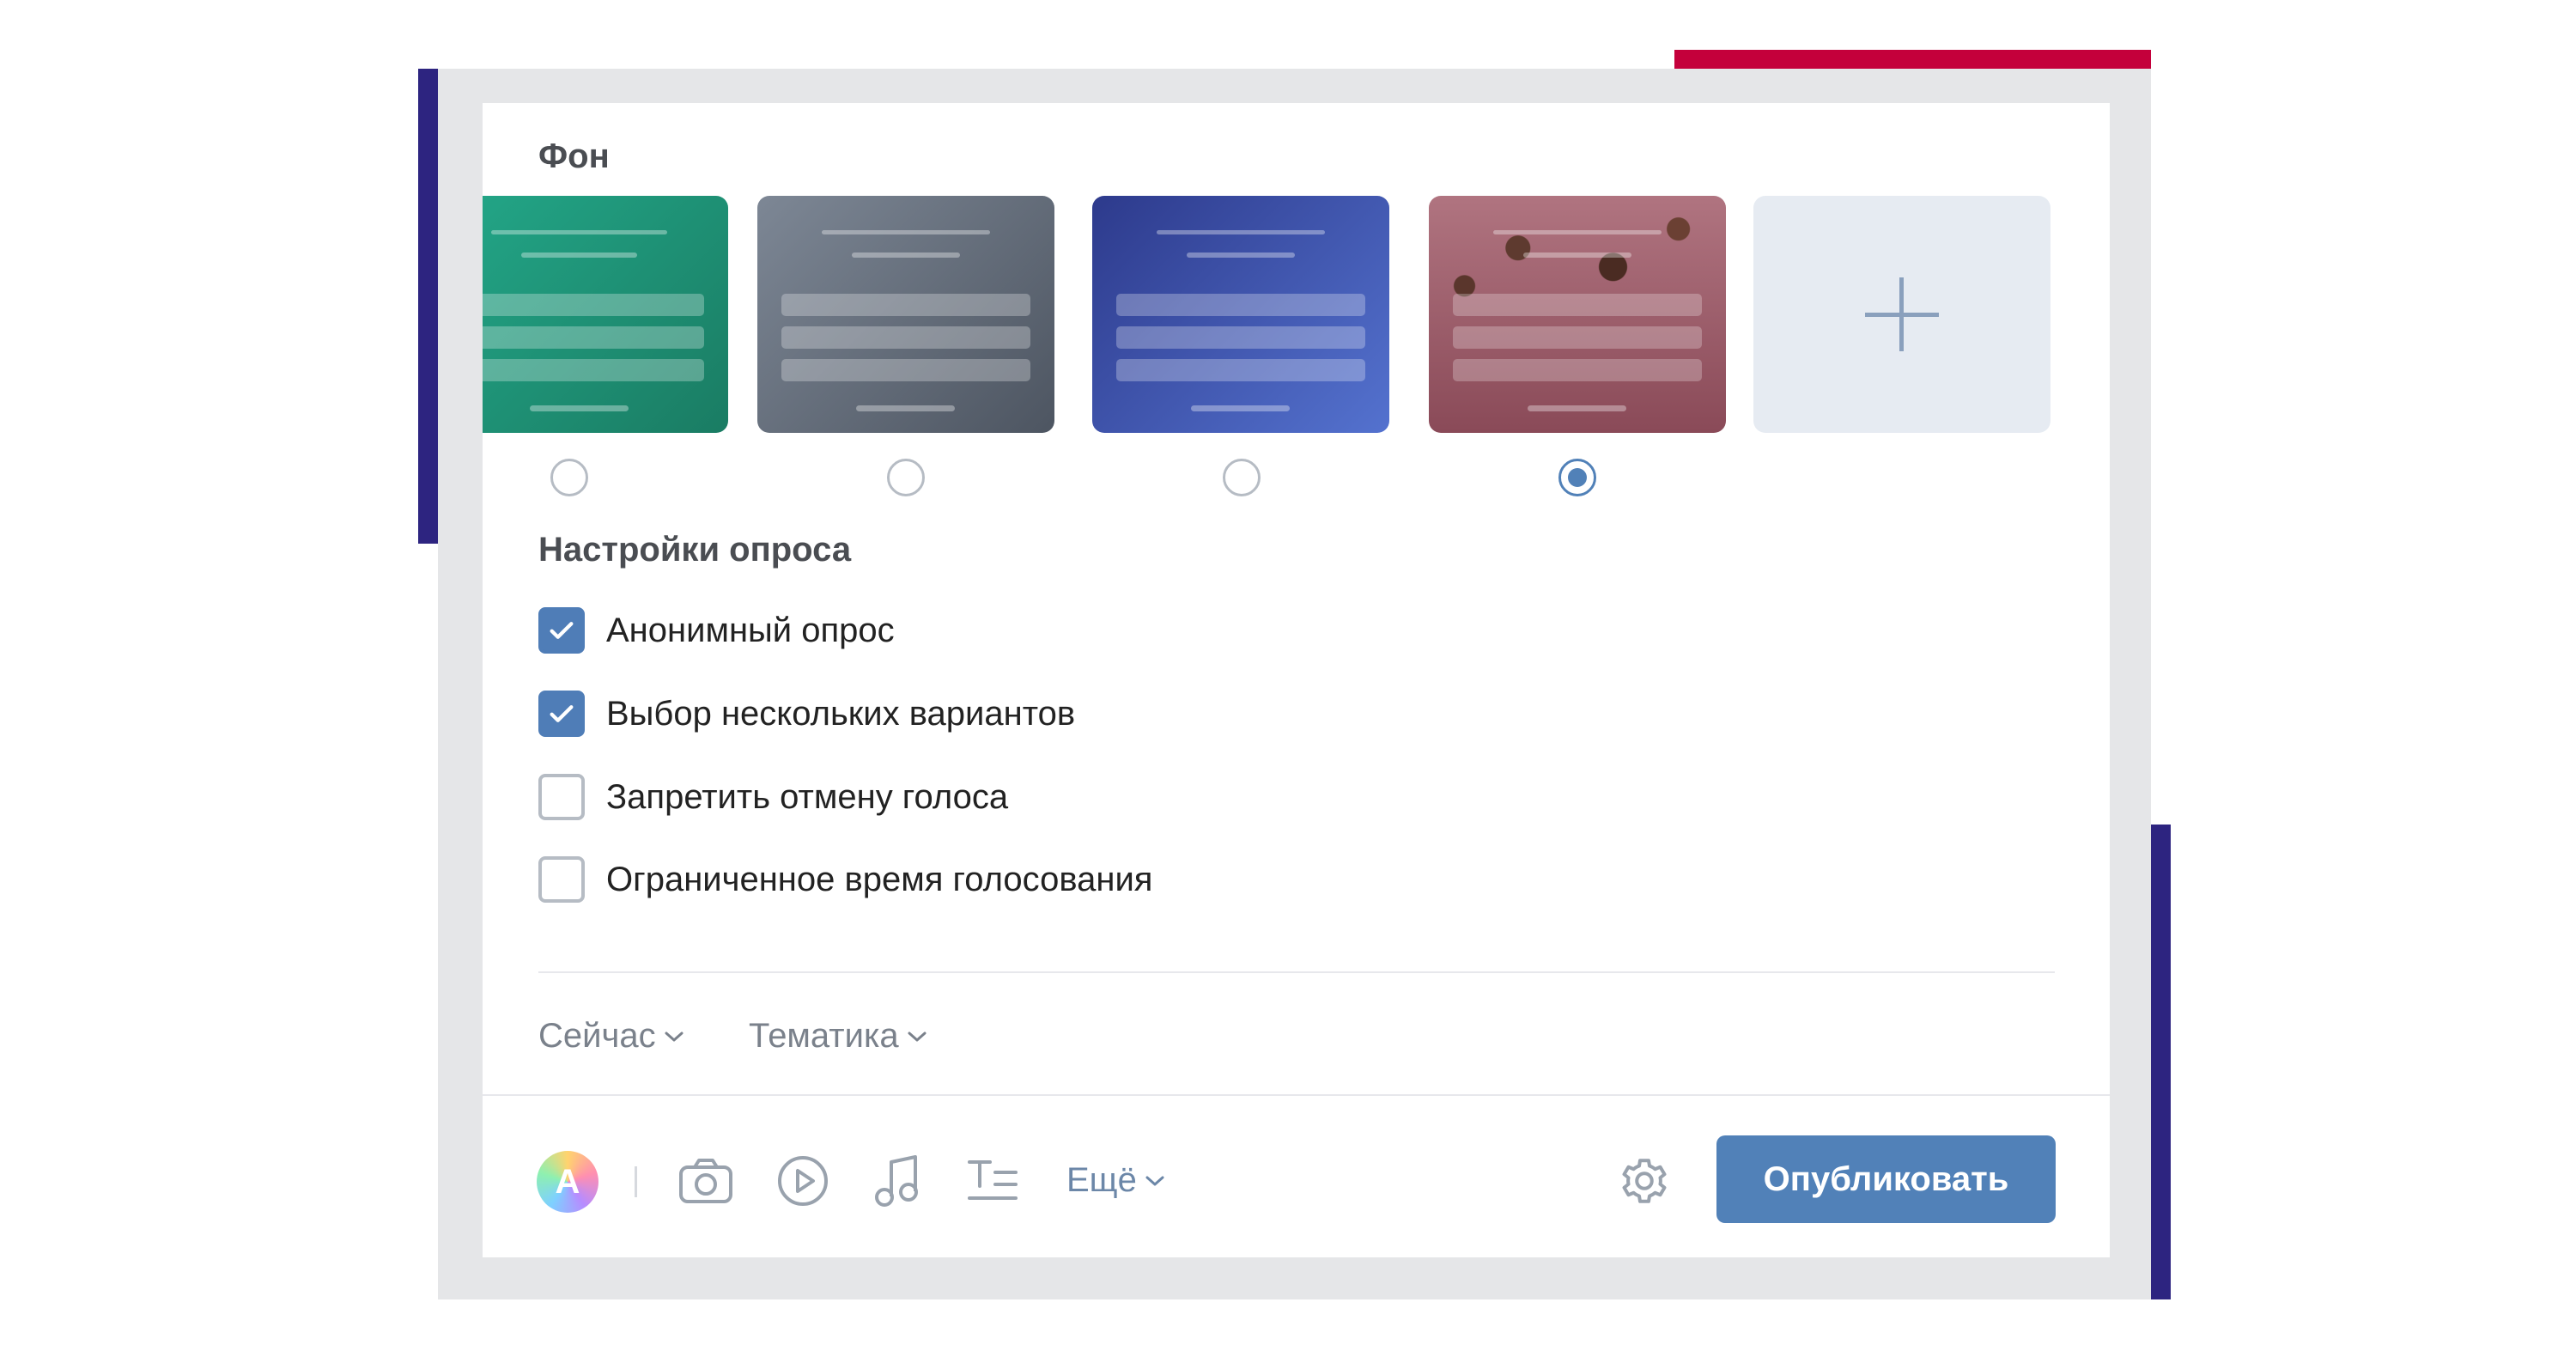  I want to click on background-radio-photo, so click(1577, 477).